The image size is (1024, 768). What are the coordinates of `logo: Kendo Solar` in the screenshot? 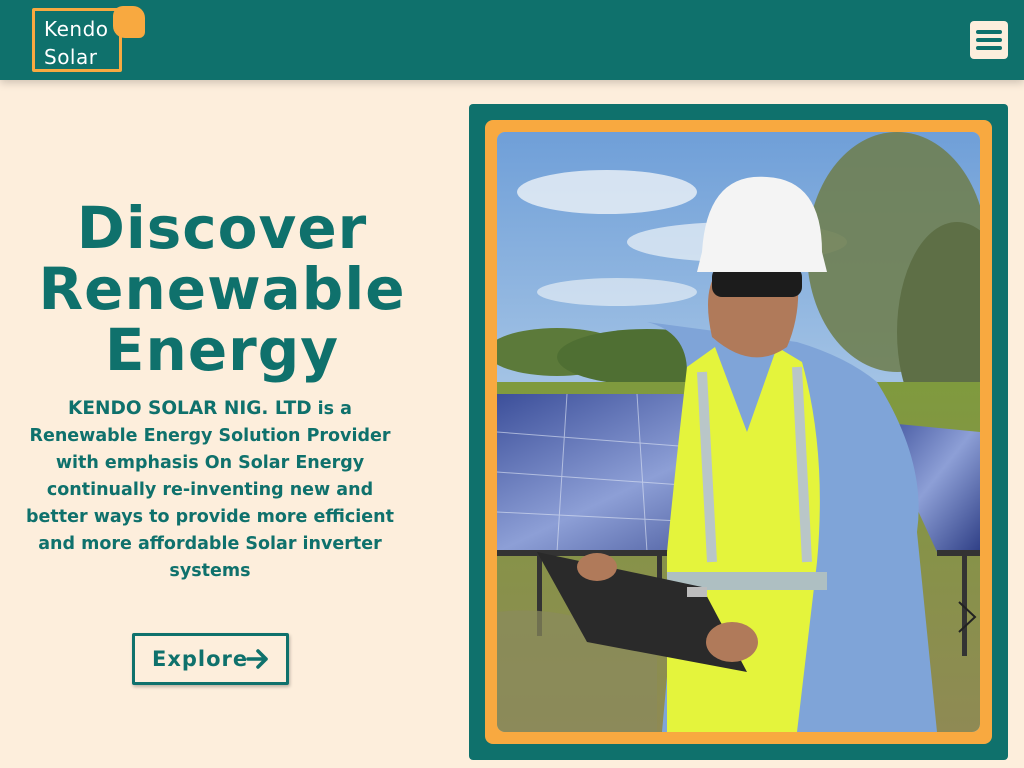 It's located at (88, 39).